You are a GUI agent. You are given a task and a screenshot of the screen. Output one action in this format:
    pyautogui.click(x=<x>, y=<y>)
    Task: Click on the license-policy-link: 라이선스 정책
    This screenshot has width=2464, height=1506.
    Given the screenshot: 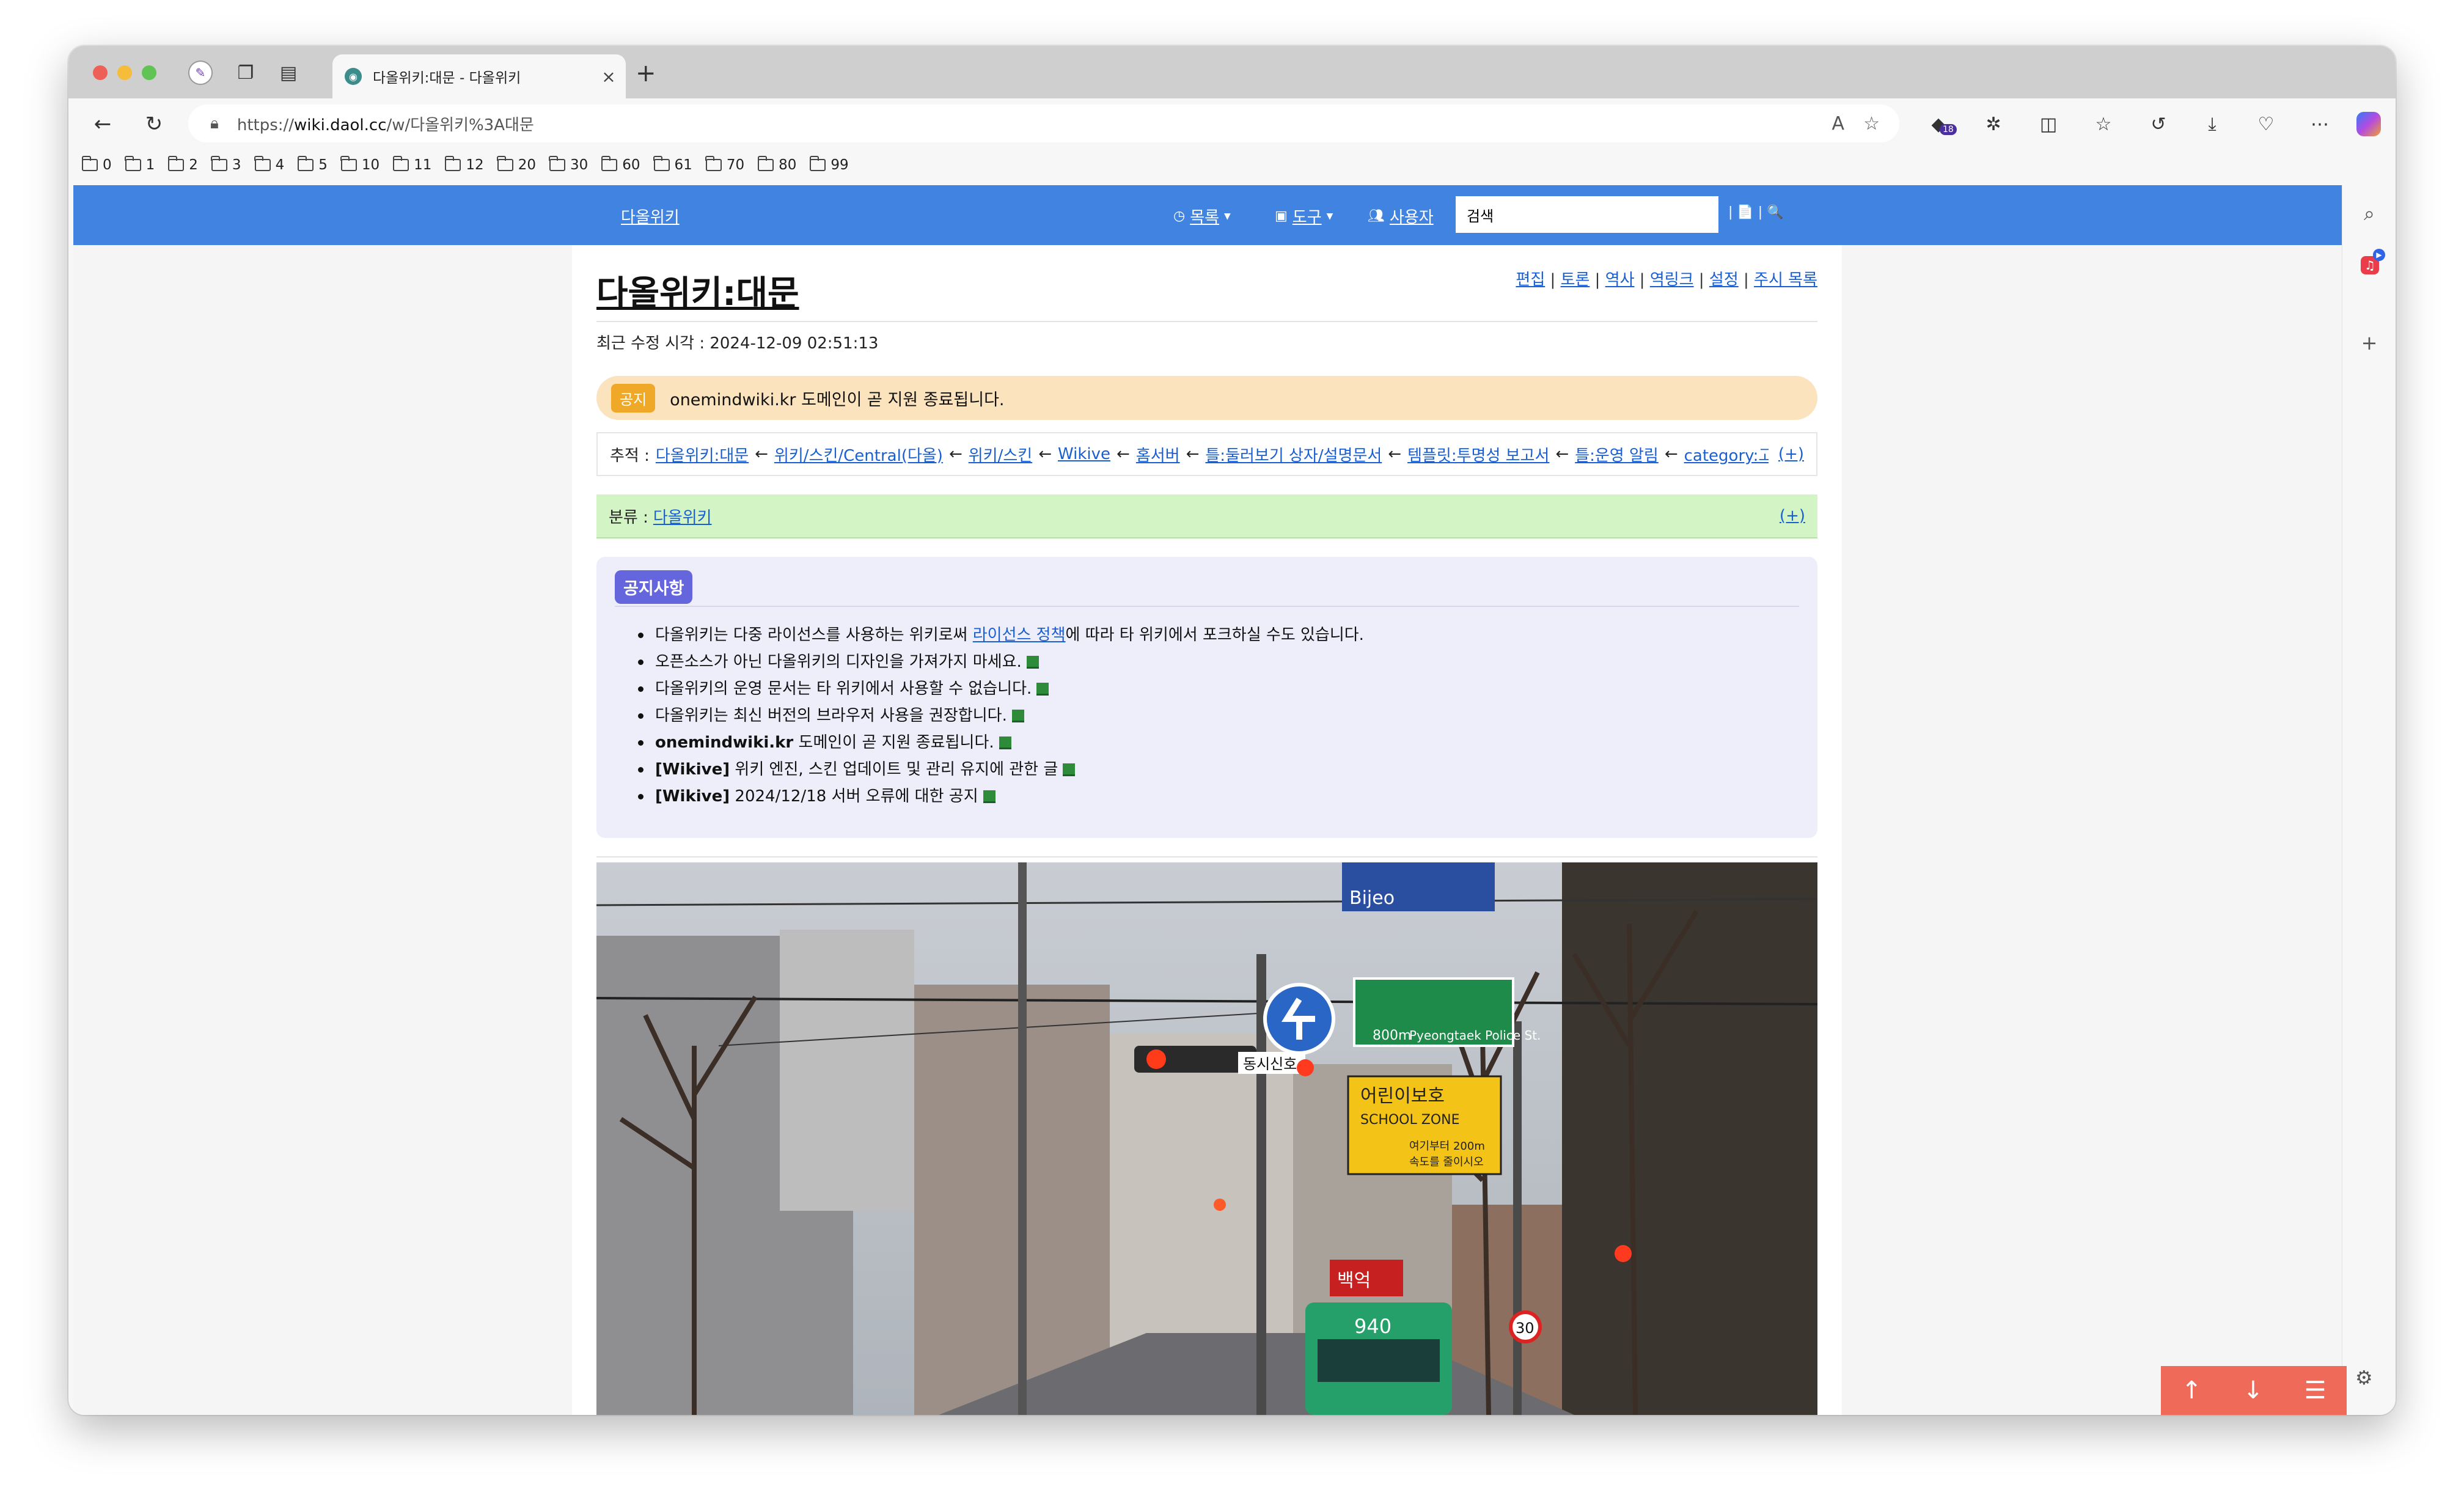 What is the action you would take?
    pyautogui.click(x=1020, y=635)
    